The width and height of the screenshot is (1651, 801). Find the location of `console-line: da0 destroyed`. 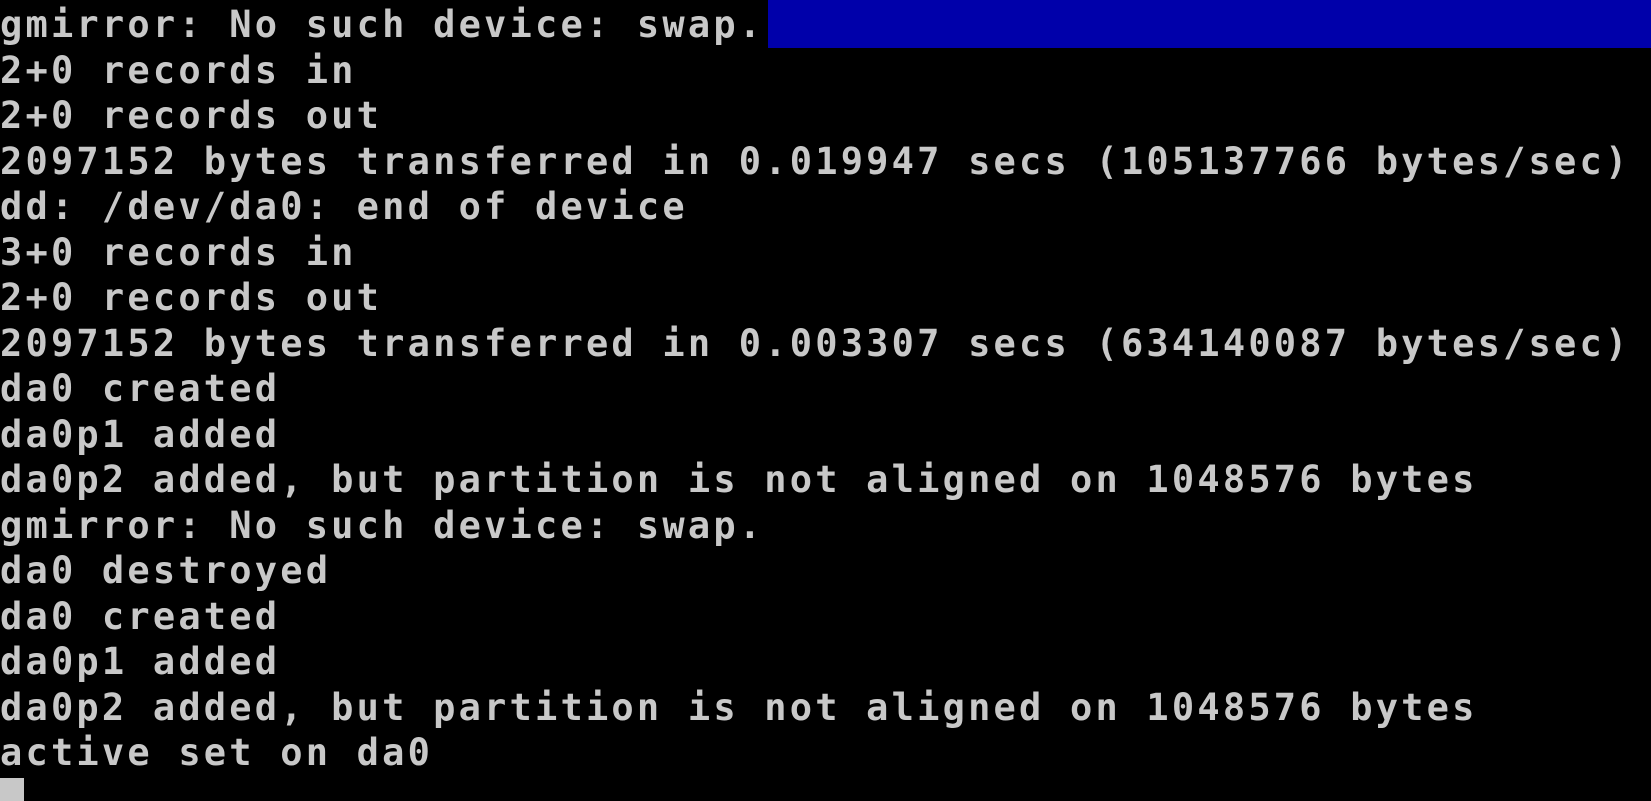

console-line: da0 destroyed is located at coordinates (166, 570).